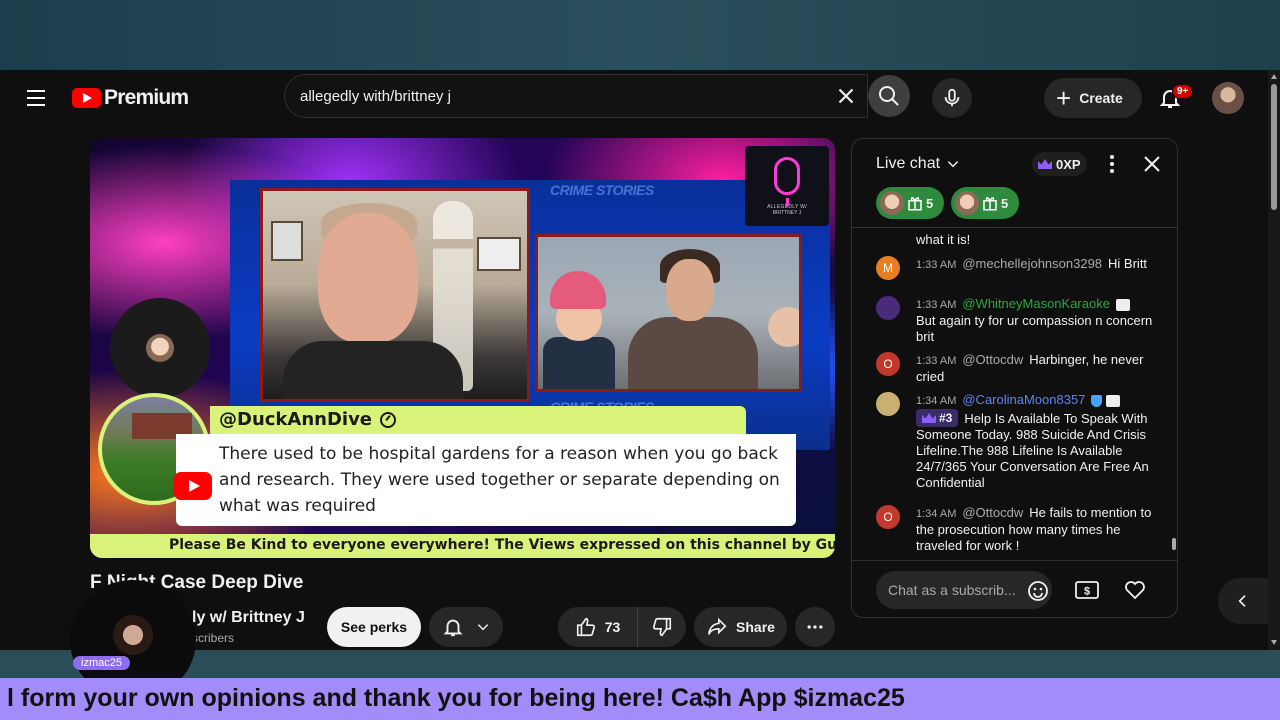 This screenshot has width=1280, height=720. Describe the element at coordinates (499, 254) in the screenshot. I see `wall-frame` at that location.